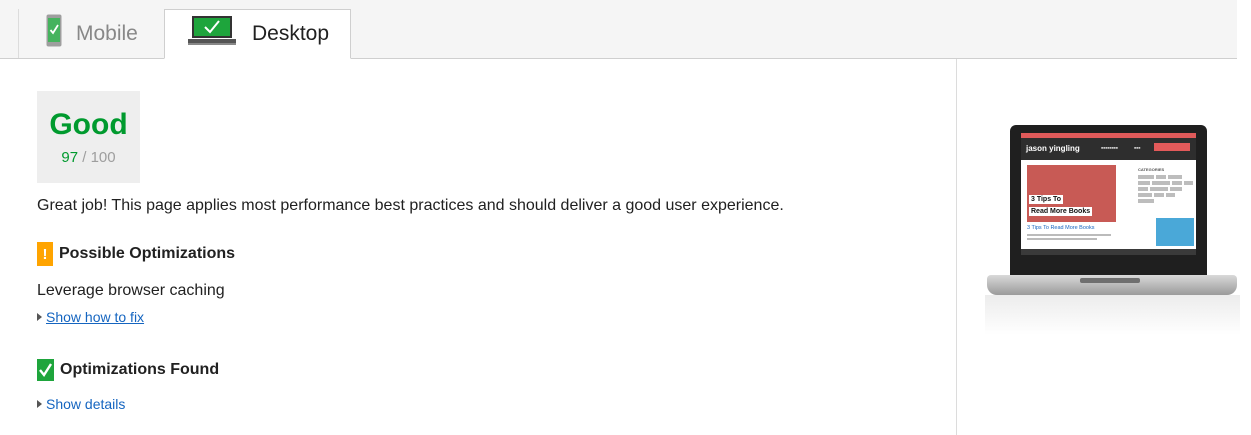 The width and height of the screenshot is (1251, 435). Describe the element at coordinates (1061, 211) in the screenshot. I see `preview-hero-line2: Read More Books` at that location.